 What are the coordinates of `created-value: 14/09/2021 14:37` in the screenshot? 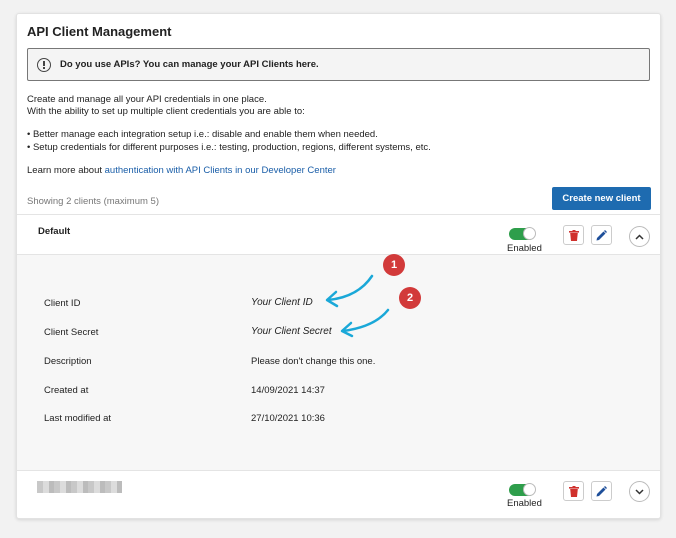 It's located at (288, 390).